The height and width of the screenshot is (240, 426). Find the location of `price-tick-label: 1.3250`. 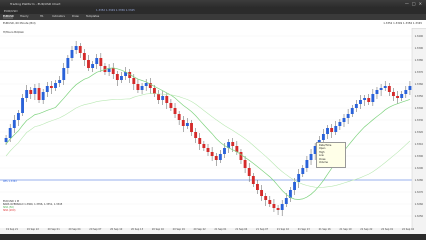

price-tick-label: 1.3250 is located at coordinates (418, 216).